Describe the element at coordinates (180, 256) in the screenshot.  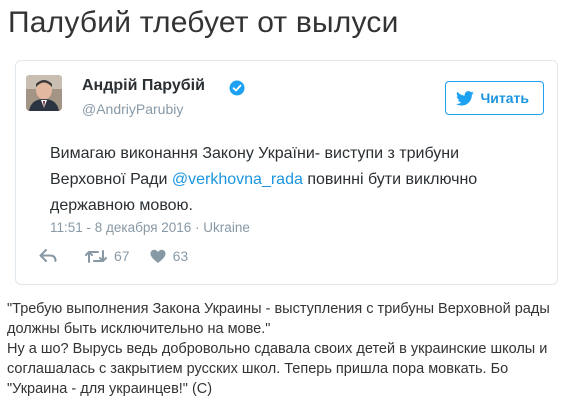
I see `like-count: 63` at that location.